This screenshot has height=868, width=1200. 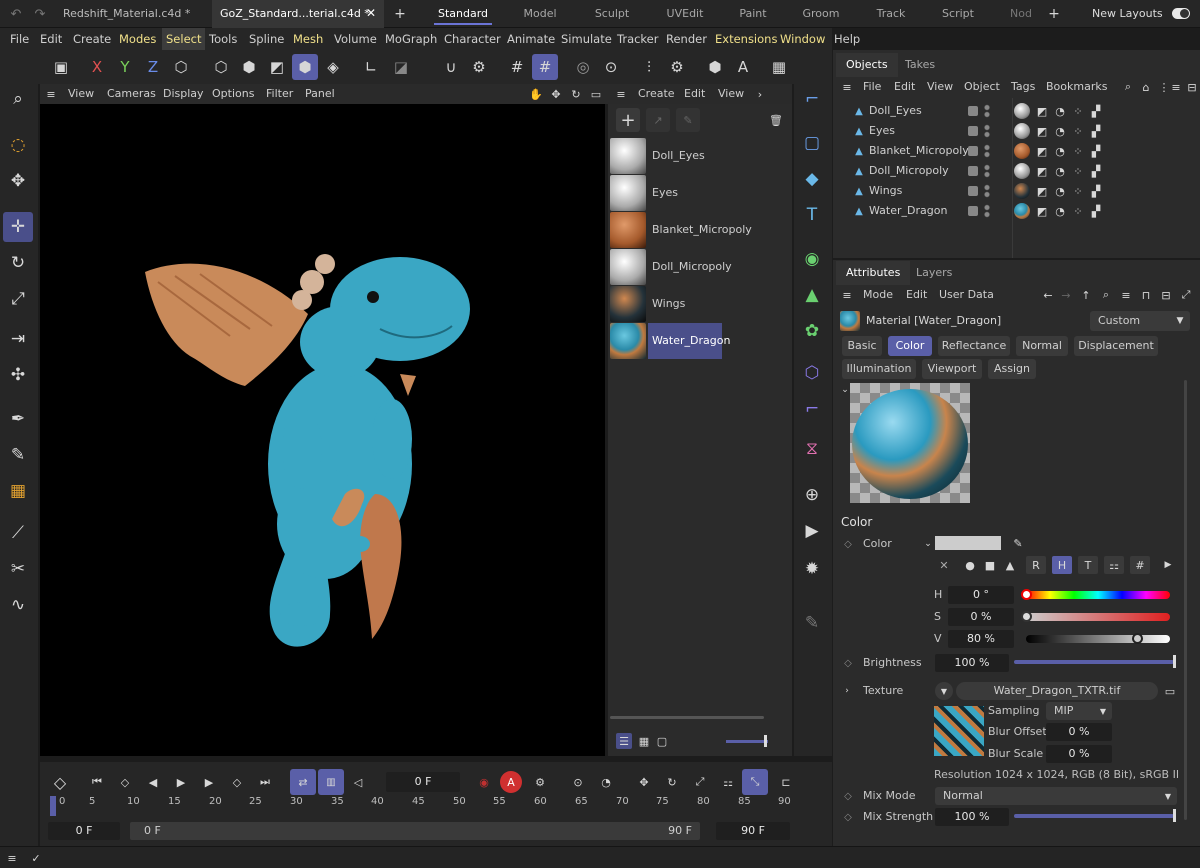 What do you see at coordinates (279, 94) in the screenshot?
I see `viewport-menu-filter: Filter` at bounding box center [279, 94].